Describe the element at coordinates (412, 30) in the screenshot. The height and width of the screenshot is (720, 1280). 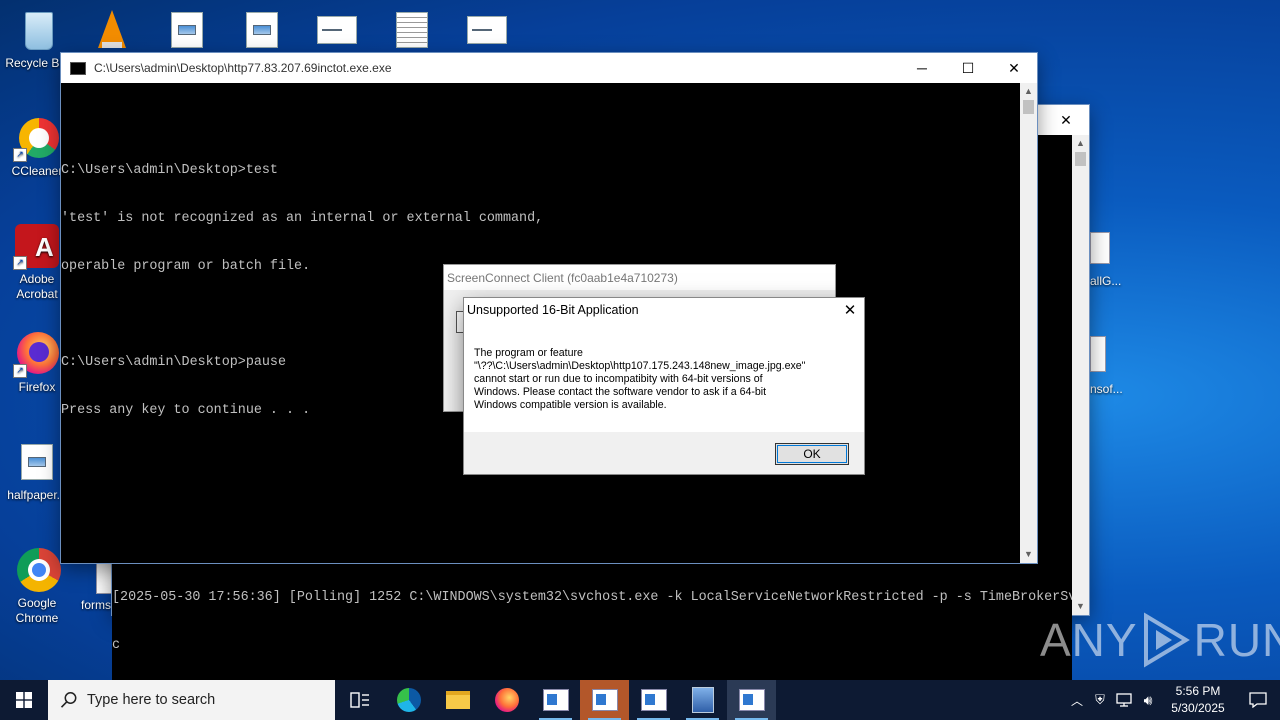
I see `text-file-icon` at that location.